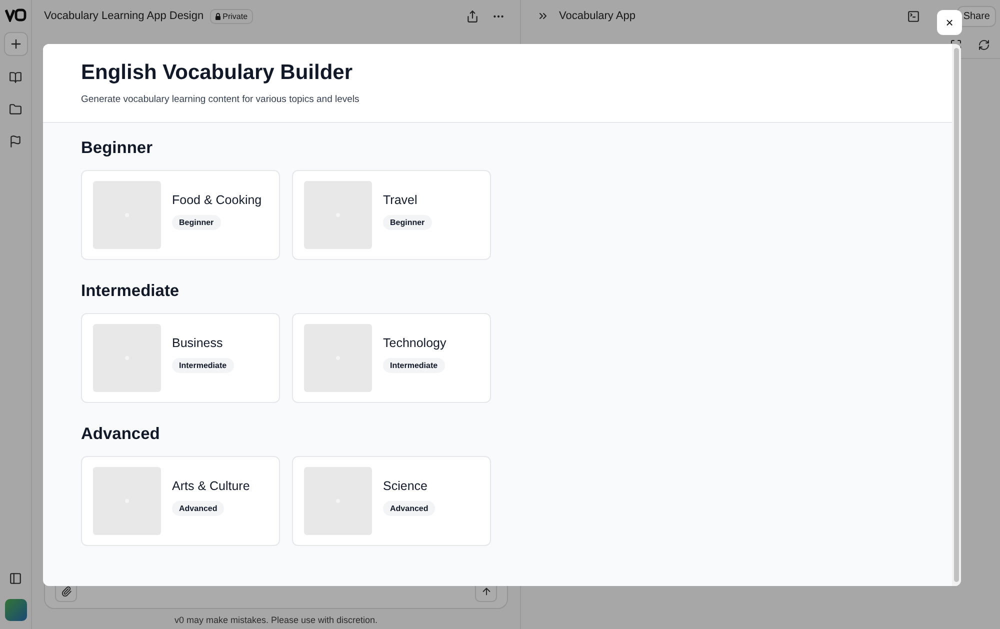 The height and width of the screenshot is (629, 1000). I want to click on topic-card: Business Intermediate, so click(180, 358).